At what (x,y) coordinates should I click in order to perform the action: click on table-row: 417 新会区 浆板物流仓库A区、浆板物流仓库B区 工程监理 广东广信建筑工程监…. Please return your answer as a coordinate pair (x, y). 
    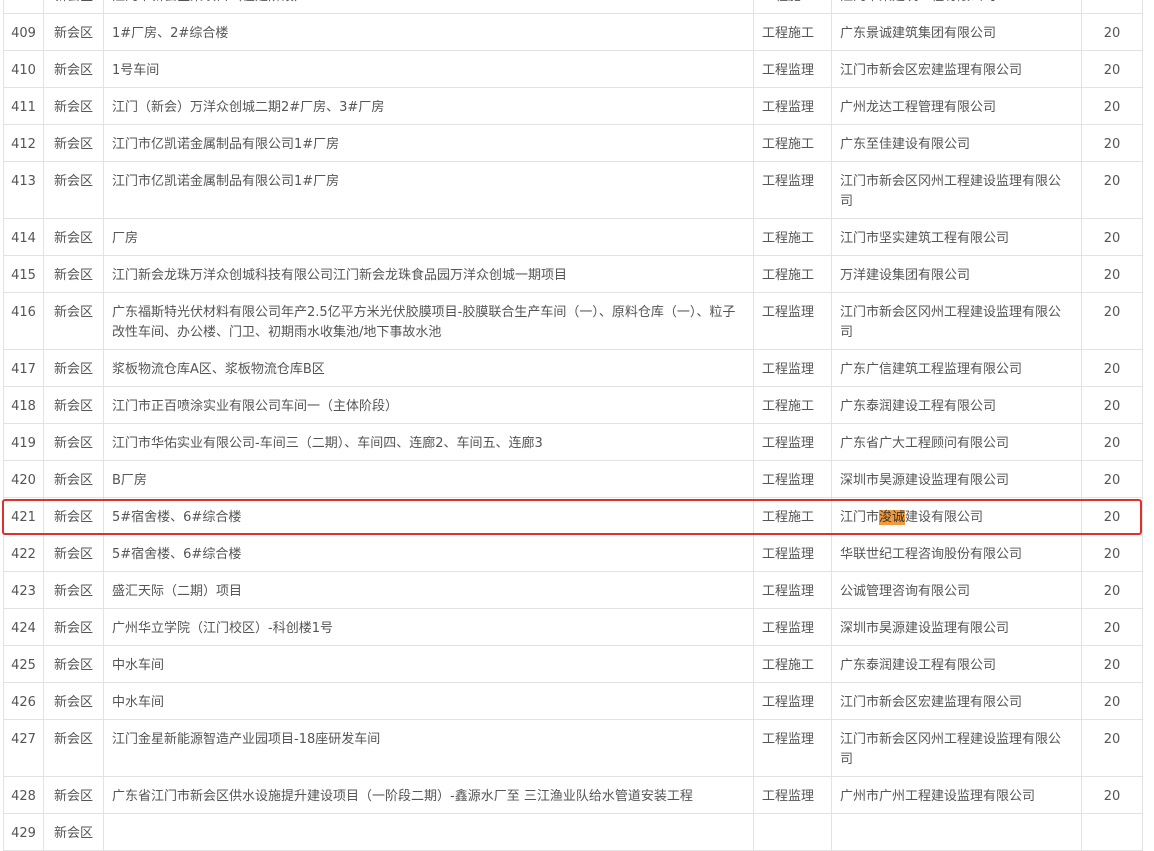
    Looking at the image, I should click on (573, 368).